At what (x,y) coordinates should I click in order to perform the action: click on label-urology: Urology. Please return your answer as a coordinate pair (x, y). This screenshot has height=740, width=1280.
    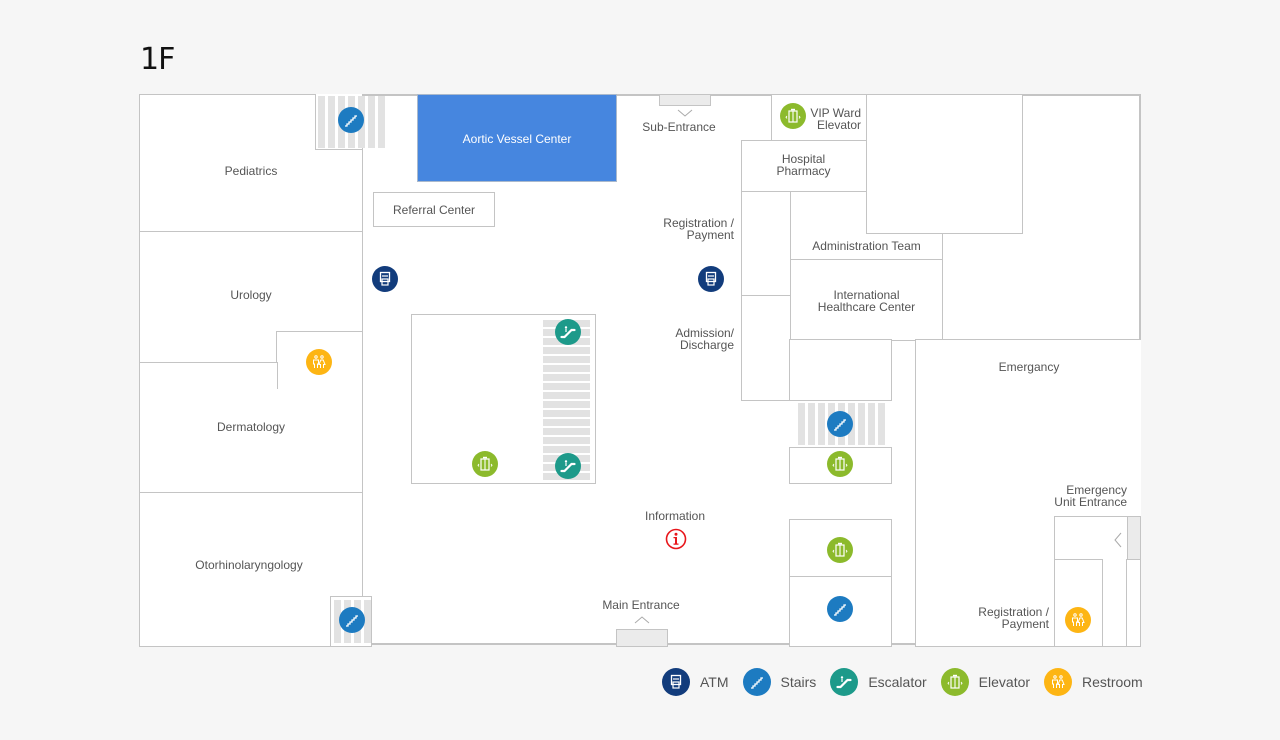
    Looking at the image, I should click on (251, 295).